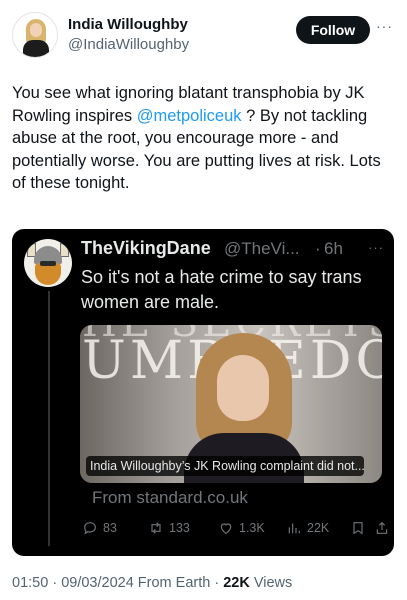 This screenshot has width=407, height=600. I want to click on quoted-author-avatar, so click(48, 263).